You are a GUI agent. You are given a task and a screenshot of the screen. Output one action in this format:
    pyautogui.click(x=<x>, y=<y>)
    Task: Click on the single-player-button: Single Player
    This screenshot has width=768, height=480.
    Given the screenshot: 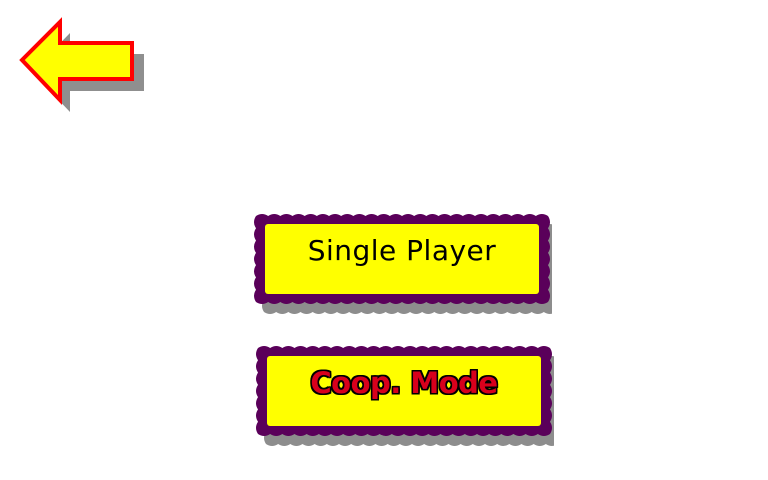 What is the action you would take?
    pyautogui.click(x=402, y=263)
    